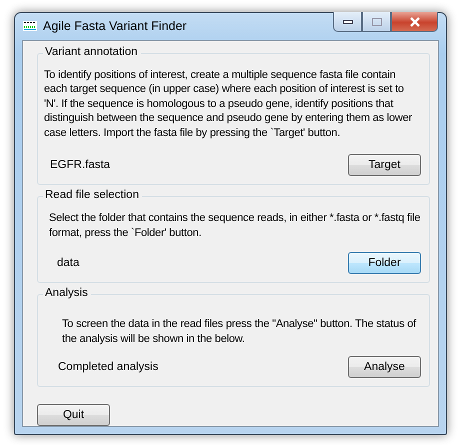 The image size is (463, 445). Describe the element at coordinates (384, 165) in the screenshot. I see `button: Target` at that location.